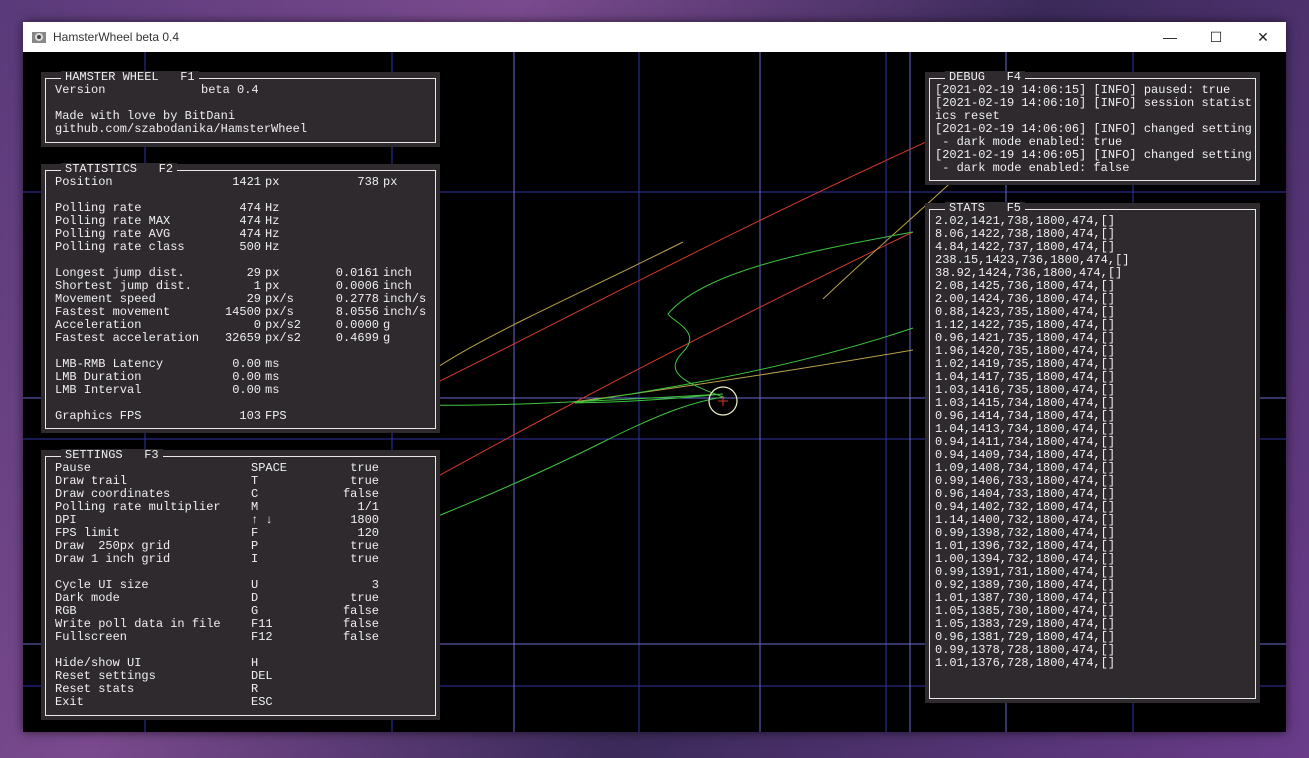  What do you see at coordinates (1170, 37) in the screenshot?
I see `minimize-button: —` at bounding box center [1170, 37].